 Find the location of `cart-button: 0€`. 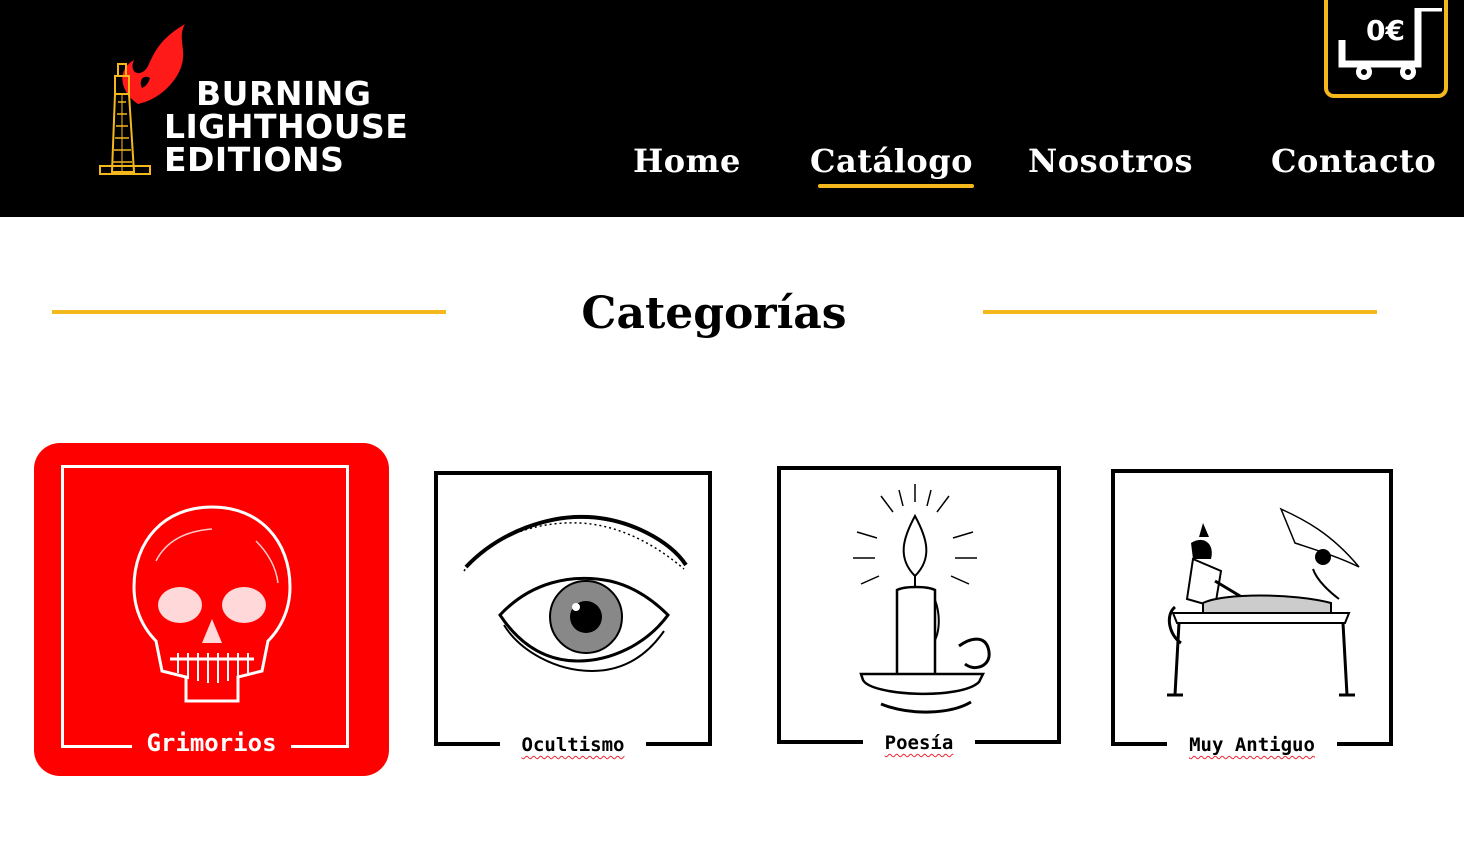

cart-button: 0€ is located at coordinates (1386, 49).